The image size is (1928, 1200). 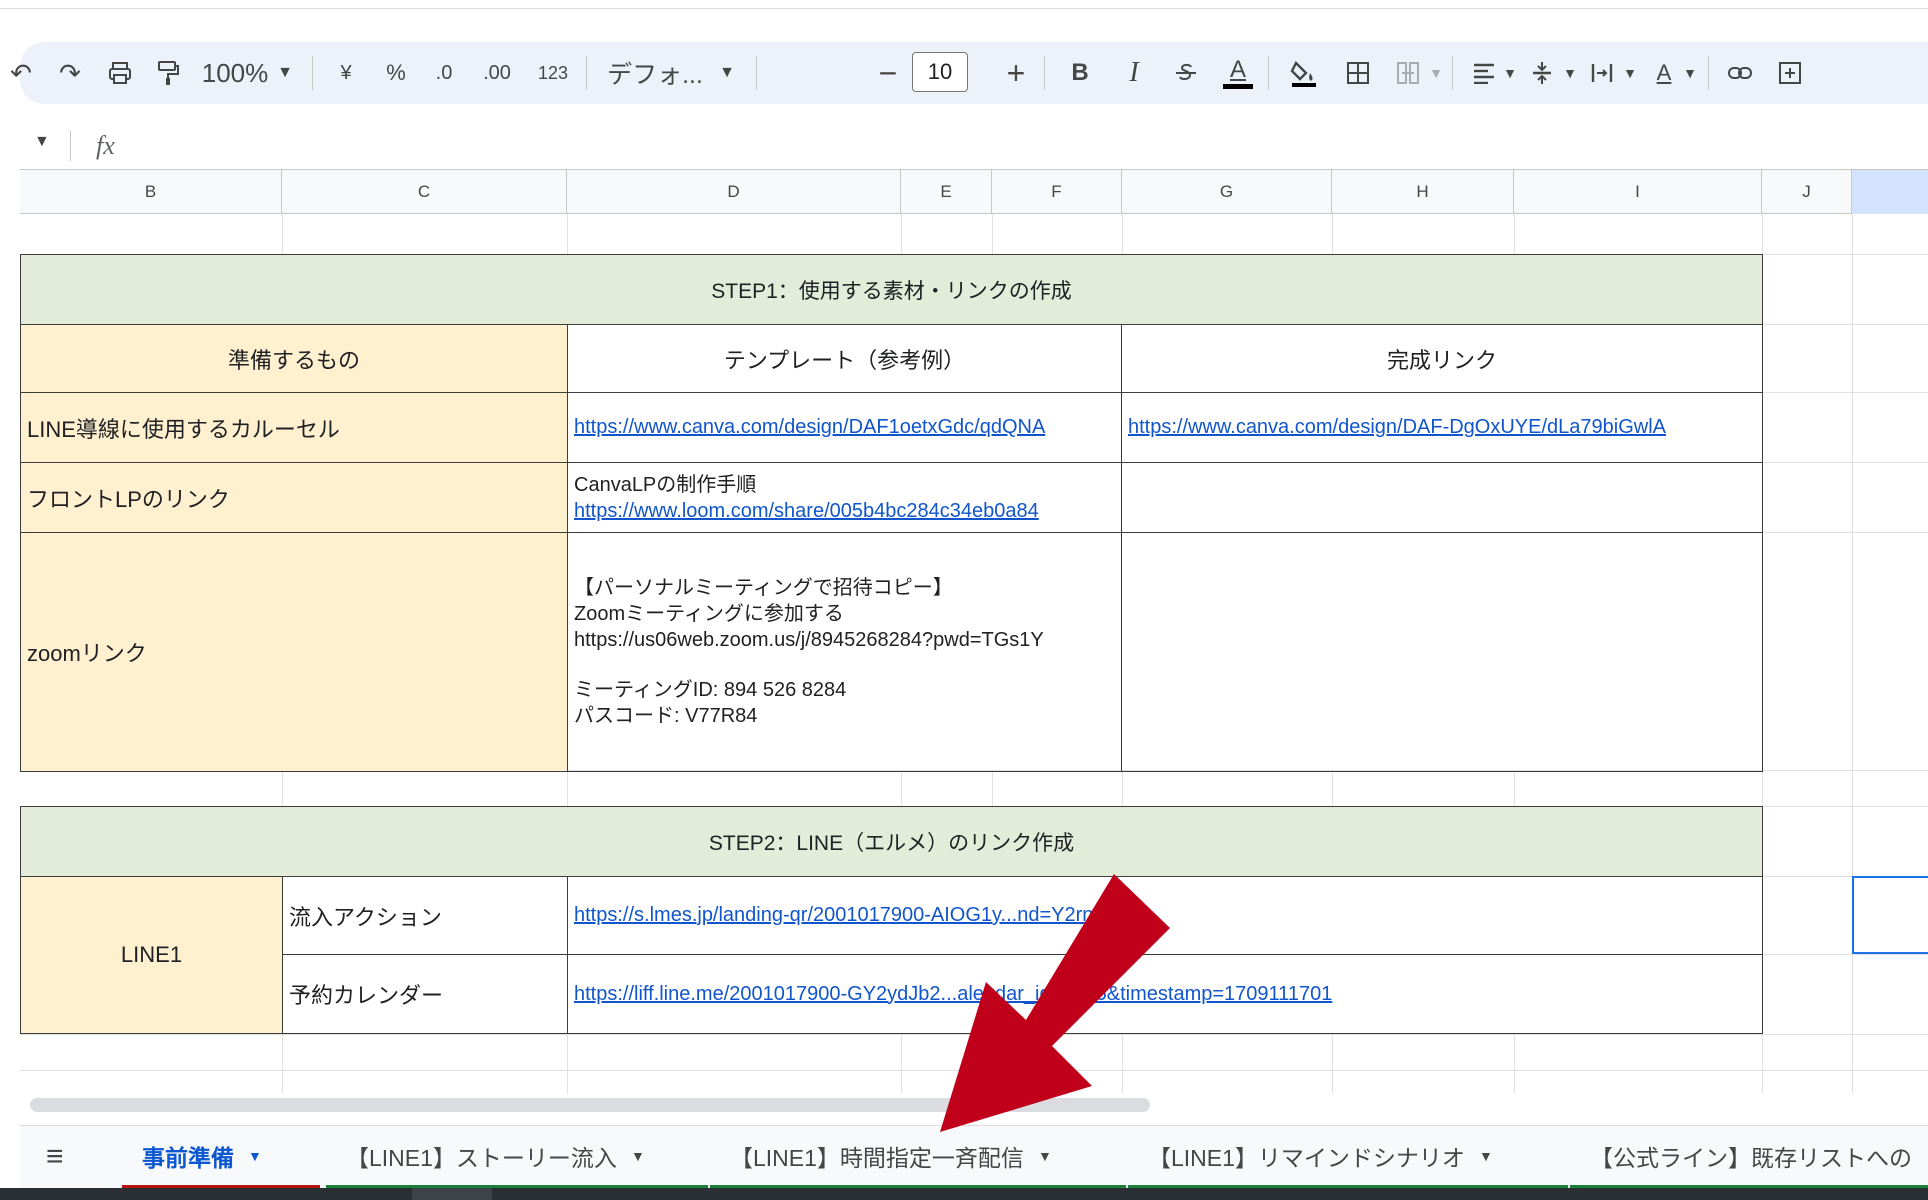 I want to click on arrow-shape, so click(x=1055, y=1003).